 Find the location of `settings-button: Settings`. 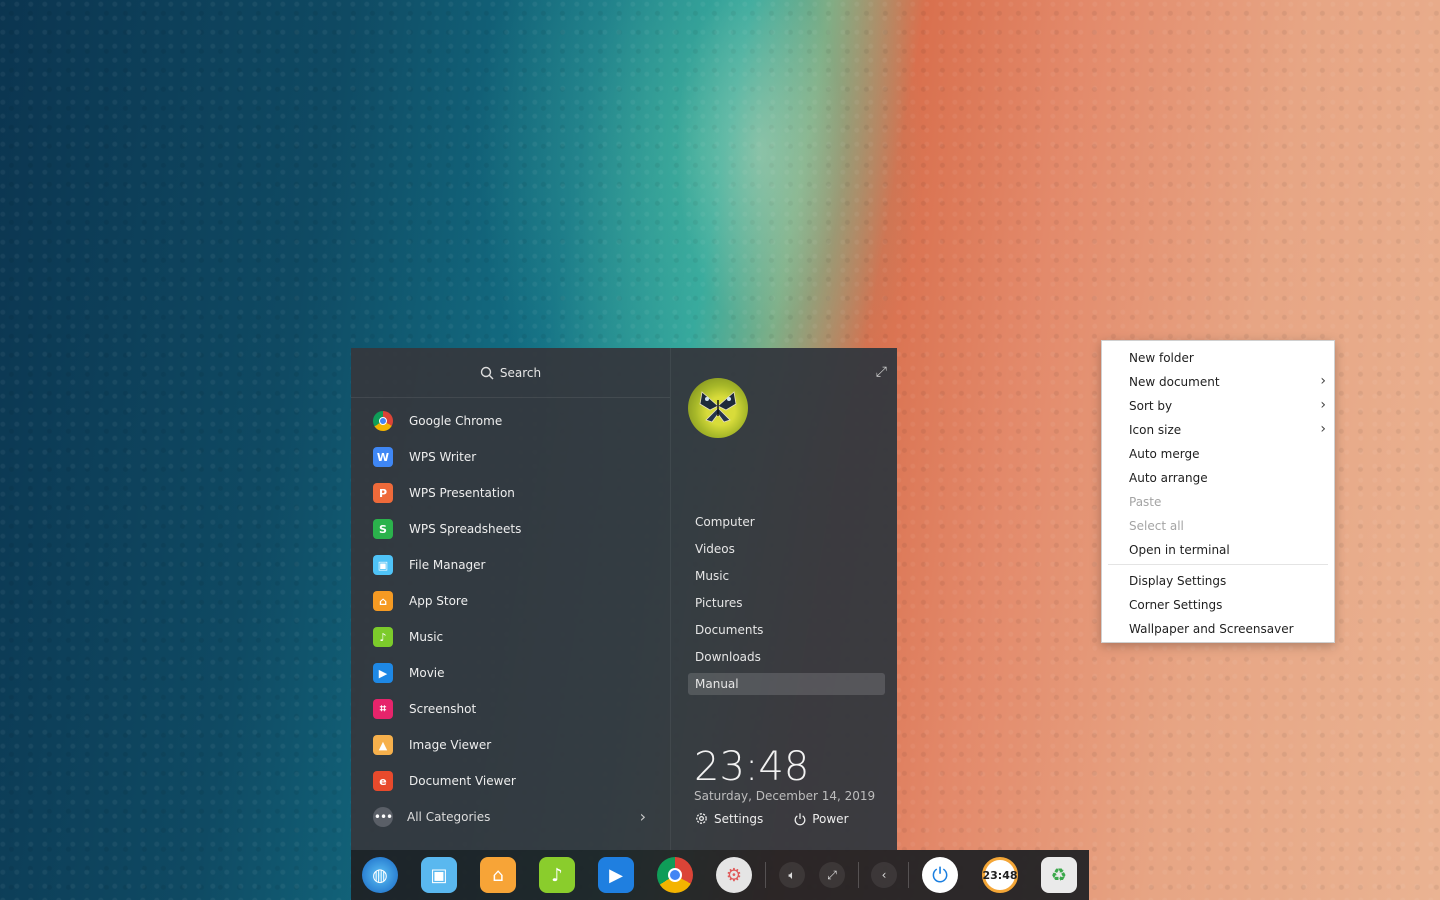

settings-button: Settings is located at coordinates (728, 818).